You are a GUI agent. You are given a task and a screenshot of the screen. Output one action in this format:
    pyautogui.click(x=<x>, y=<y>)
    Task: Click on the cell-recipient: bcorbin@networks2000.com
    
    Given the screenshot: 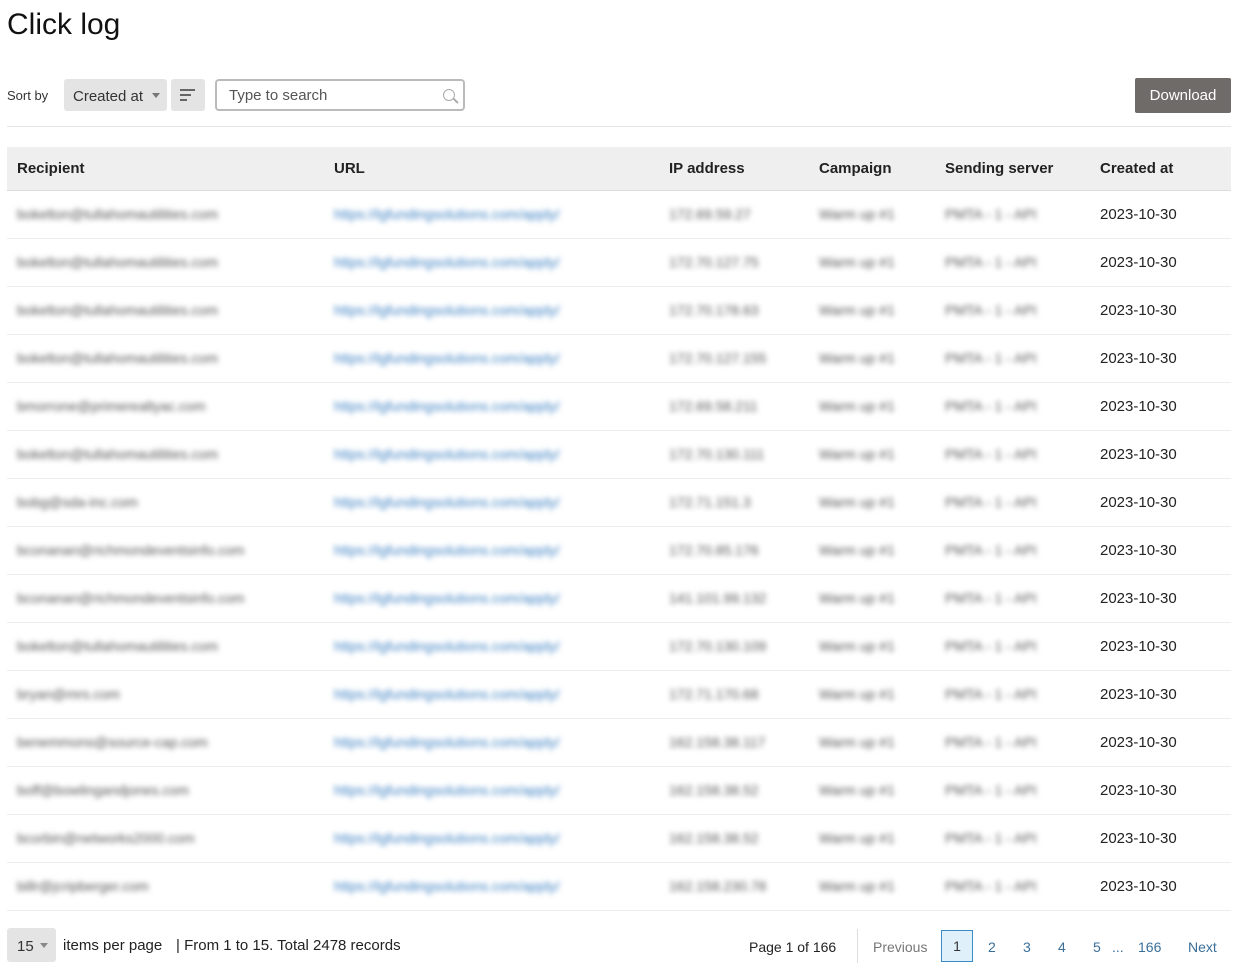 What is the action you would take?
    pyautogui.click(x=165, y=838)
    